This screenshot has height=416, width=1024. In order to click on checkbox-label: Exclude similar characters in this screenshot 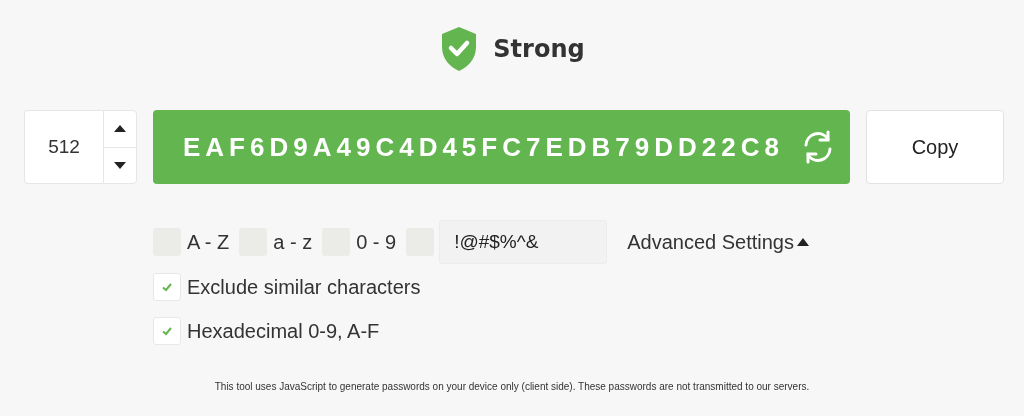, I will do `click(304, 287)`.